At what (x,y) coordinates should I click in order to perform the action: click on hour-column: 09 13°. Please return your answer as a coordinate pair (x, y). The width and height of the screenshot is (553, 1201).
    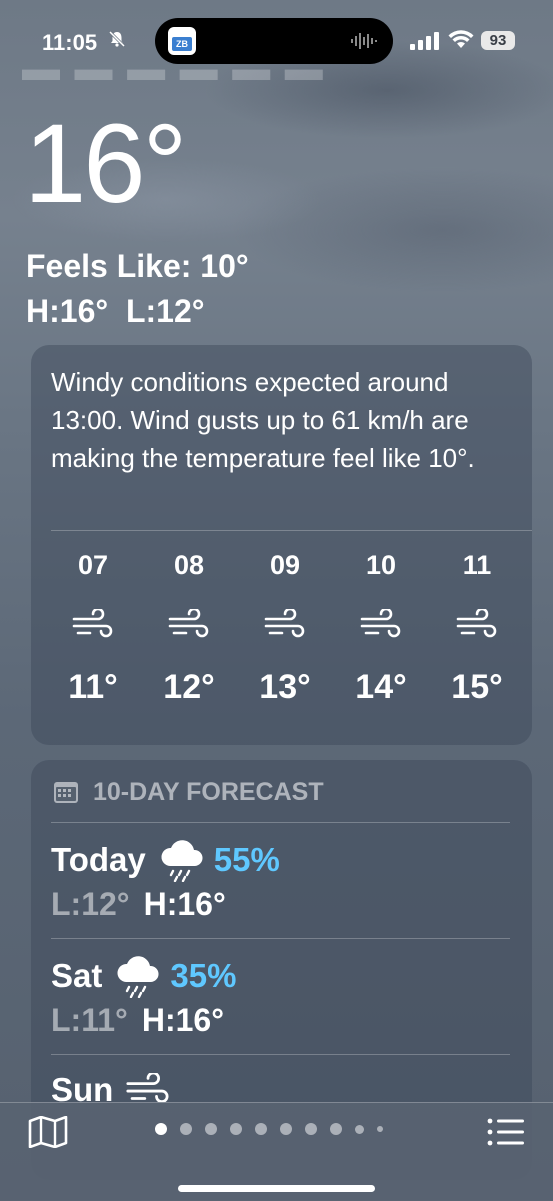
    Looking at the image, I should click on (285, 627).